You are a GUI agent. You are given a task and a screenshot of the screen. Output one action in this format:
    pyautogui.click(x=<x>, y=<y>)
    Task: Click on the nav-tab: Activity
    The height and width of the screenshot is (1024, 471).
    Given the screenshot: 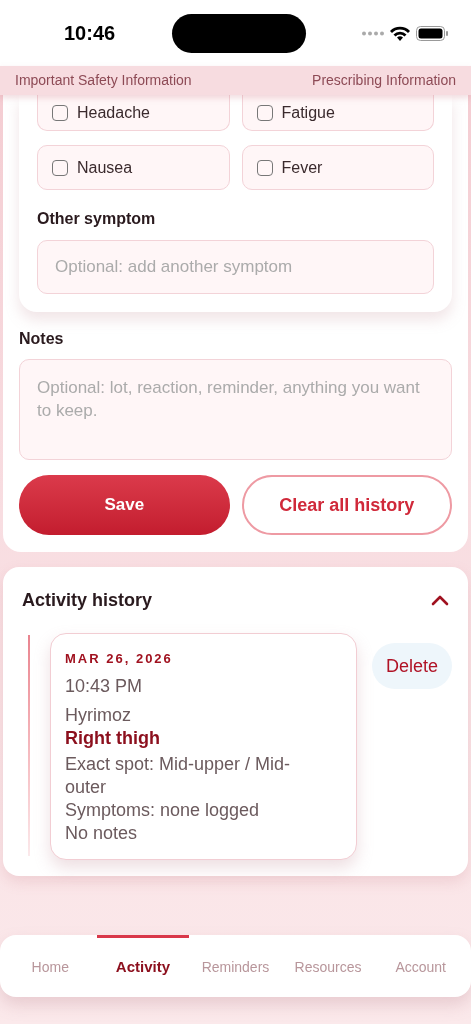 What is the action you would take?
    pyautogui.click(x=143, y=966)
    